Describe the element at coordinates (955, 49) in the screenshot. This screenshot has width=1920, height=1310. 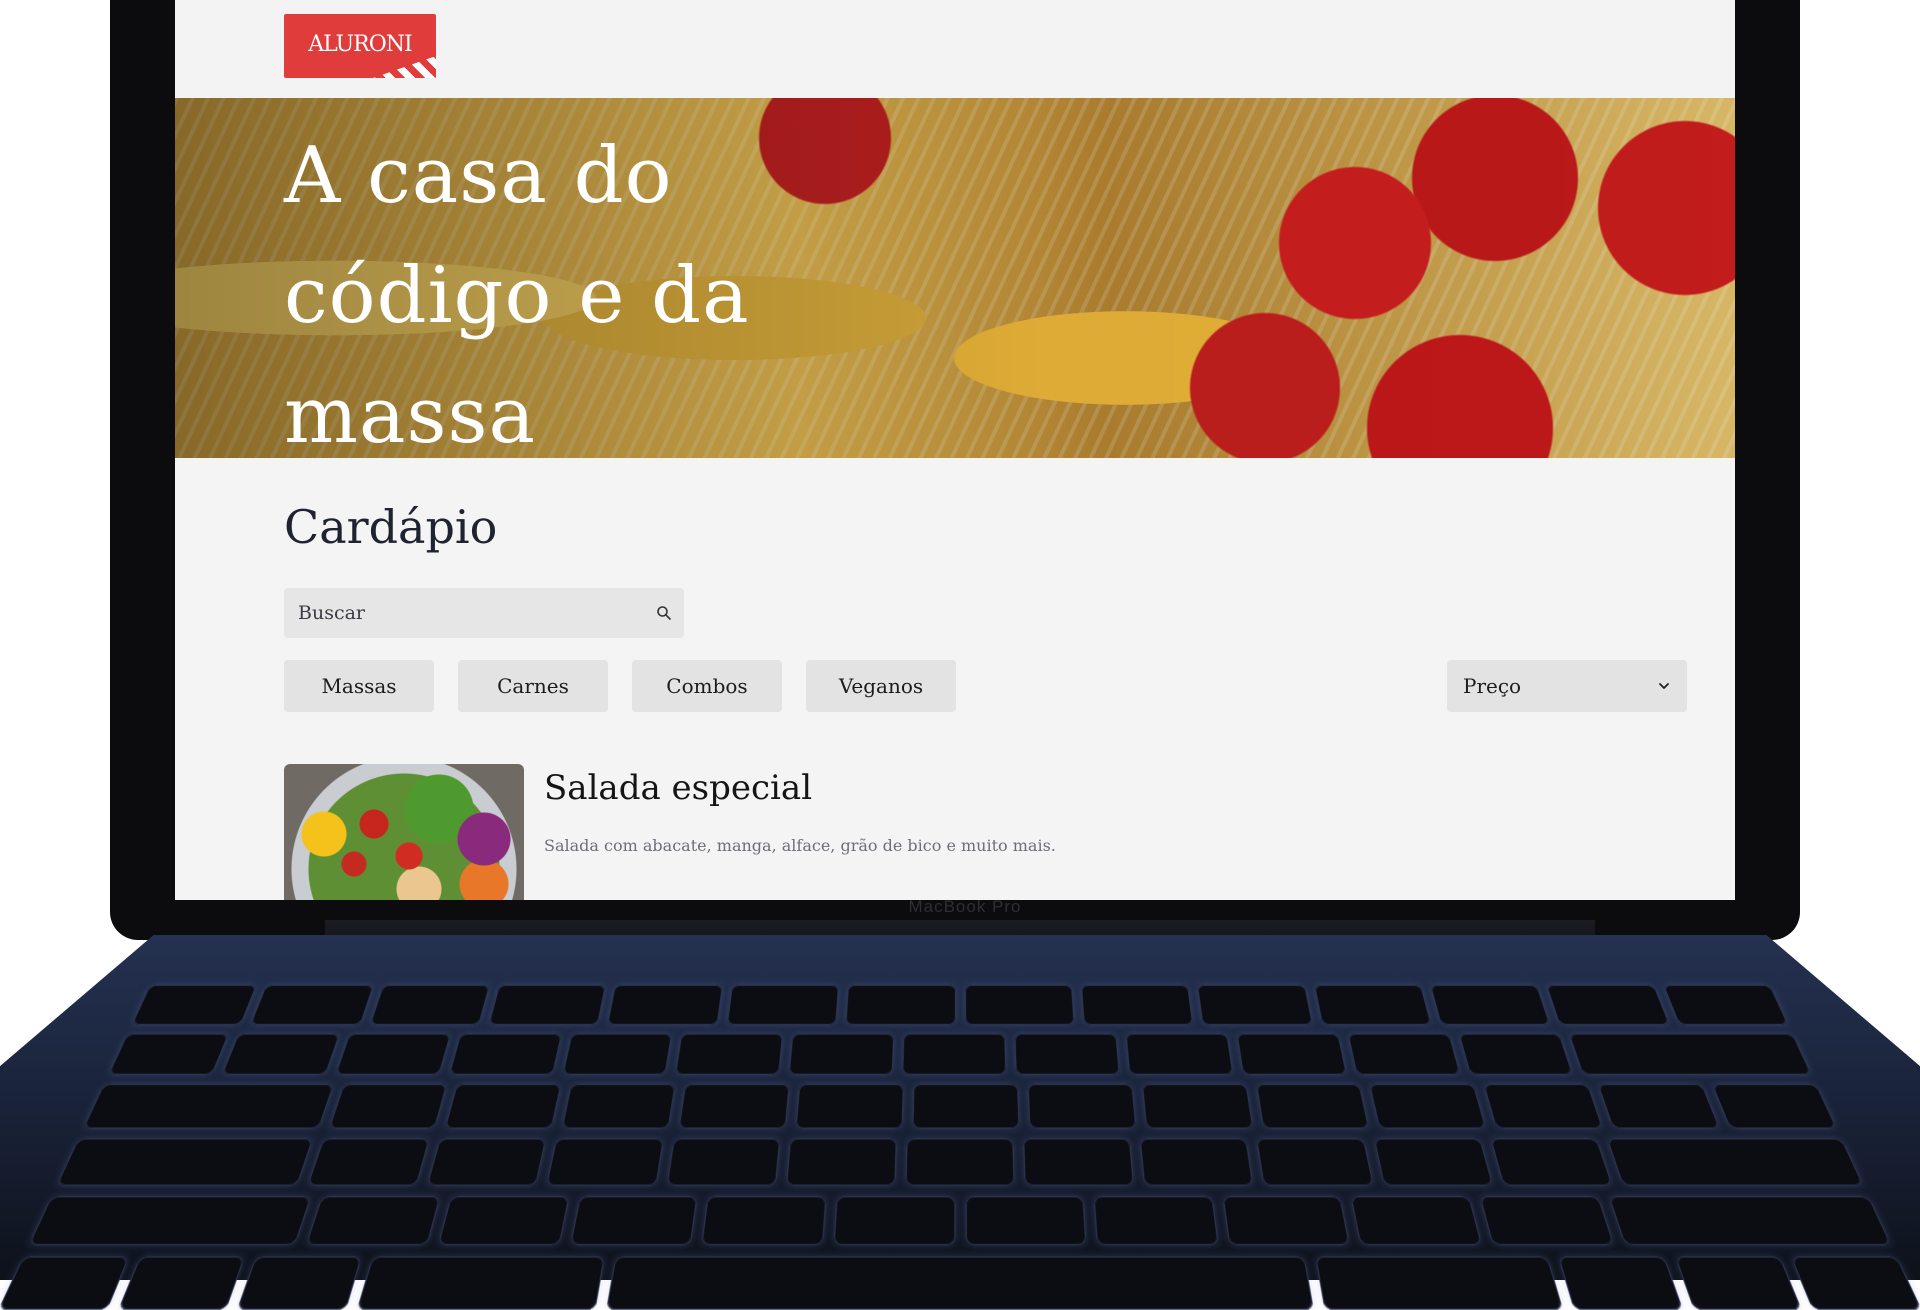
I see `site-header: ALURONI` at that location.